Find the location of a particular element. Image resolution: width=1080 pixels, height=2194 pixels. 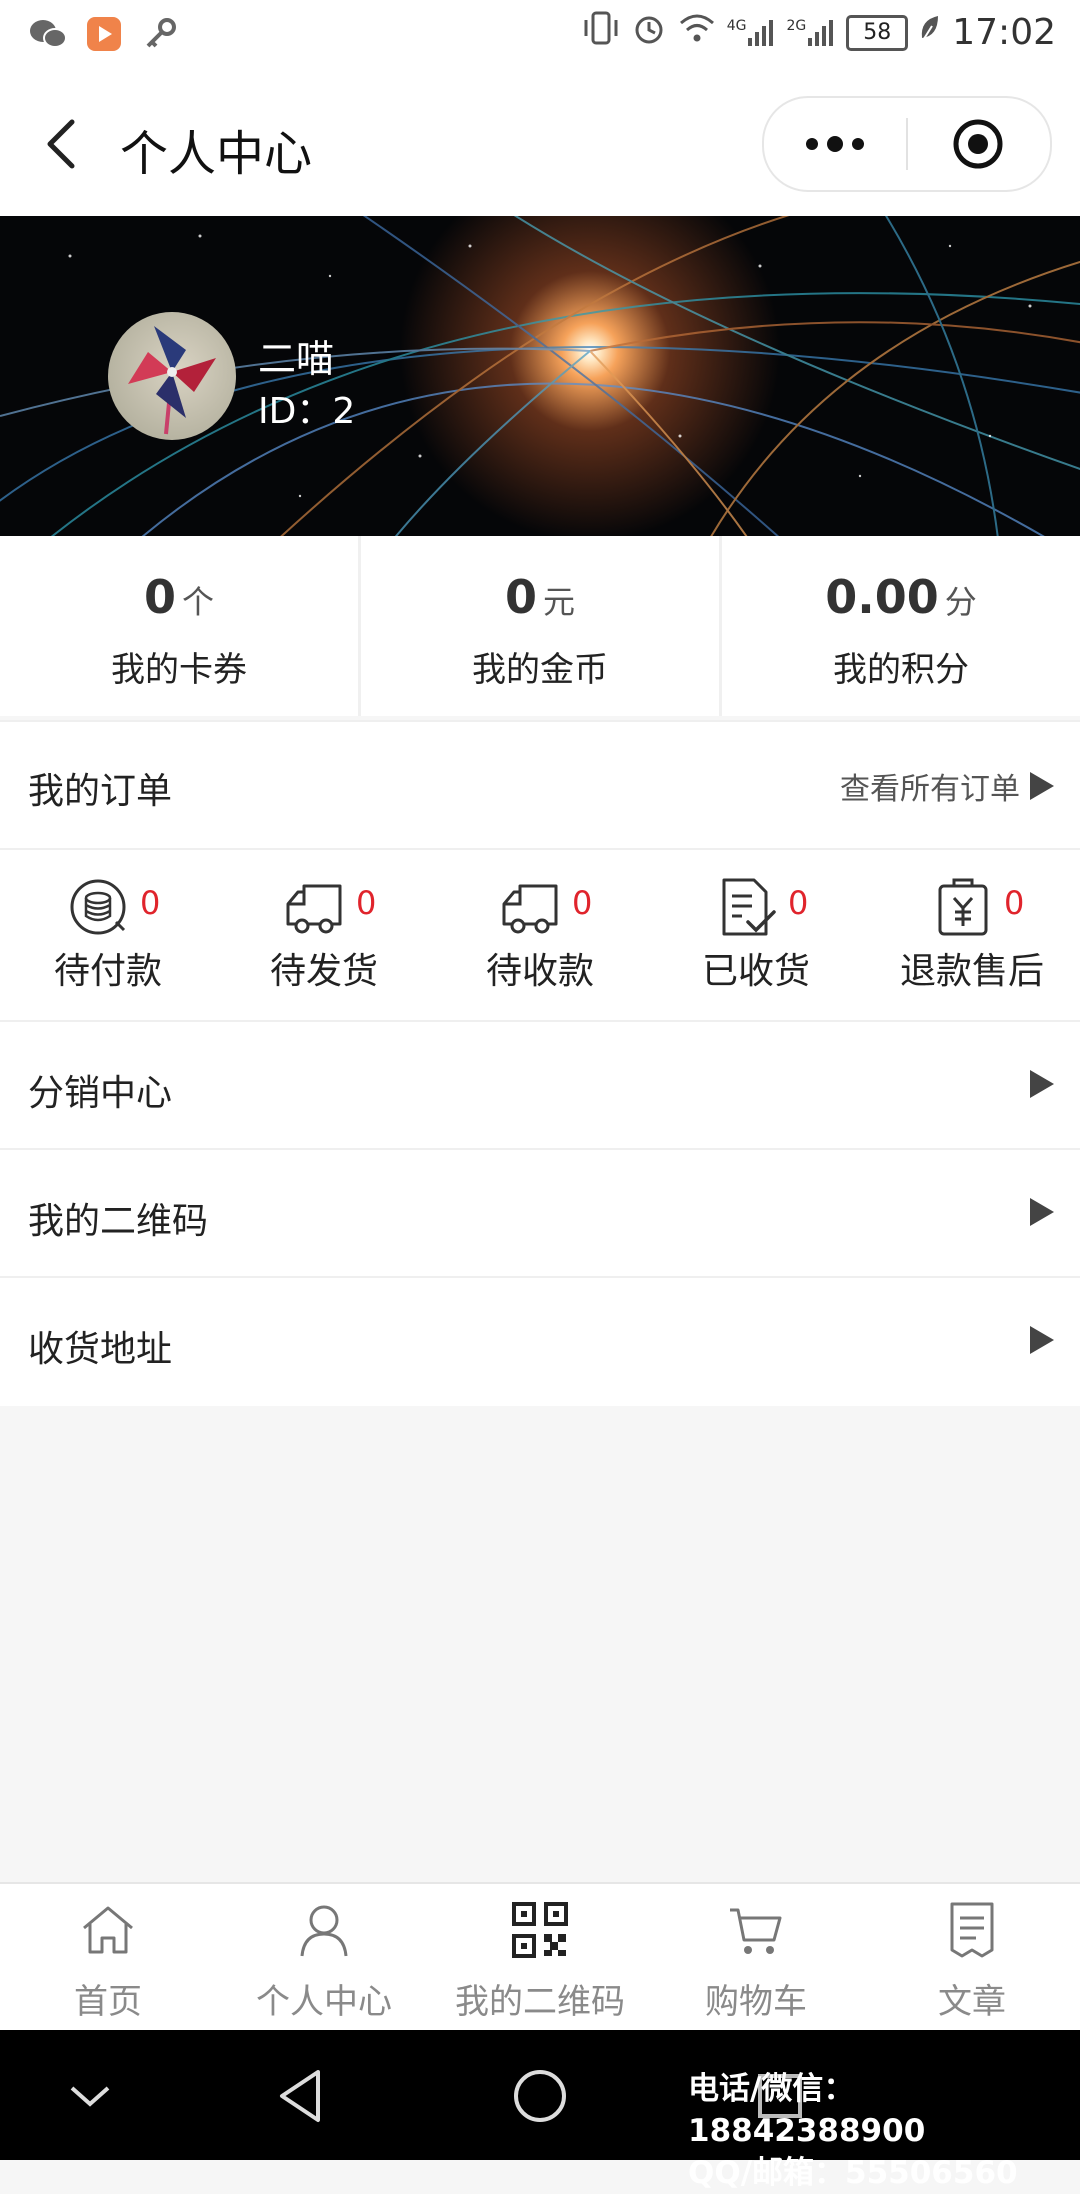

nav-home-icon is located at coordinates (540, 2096).